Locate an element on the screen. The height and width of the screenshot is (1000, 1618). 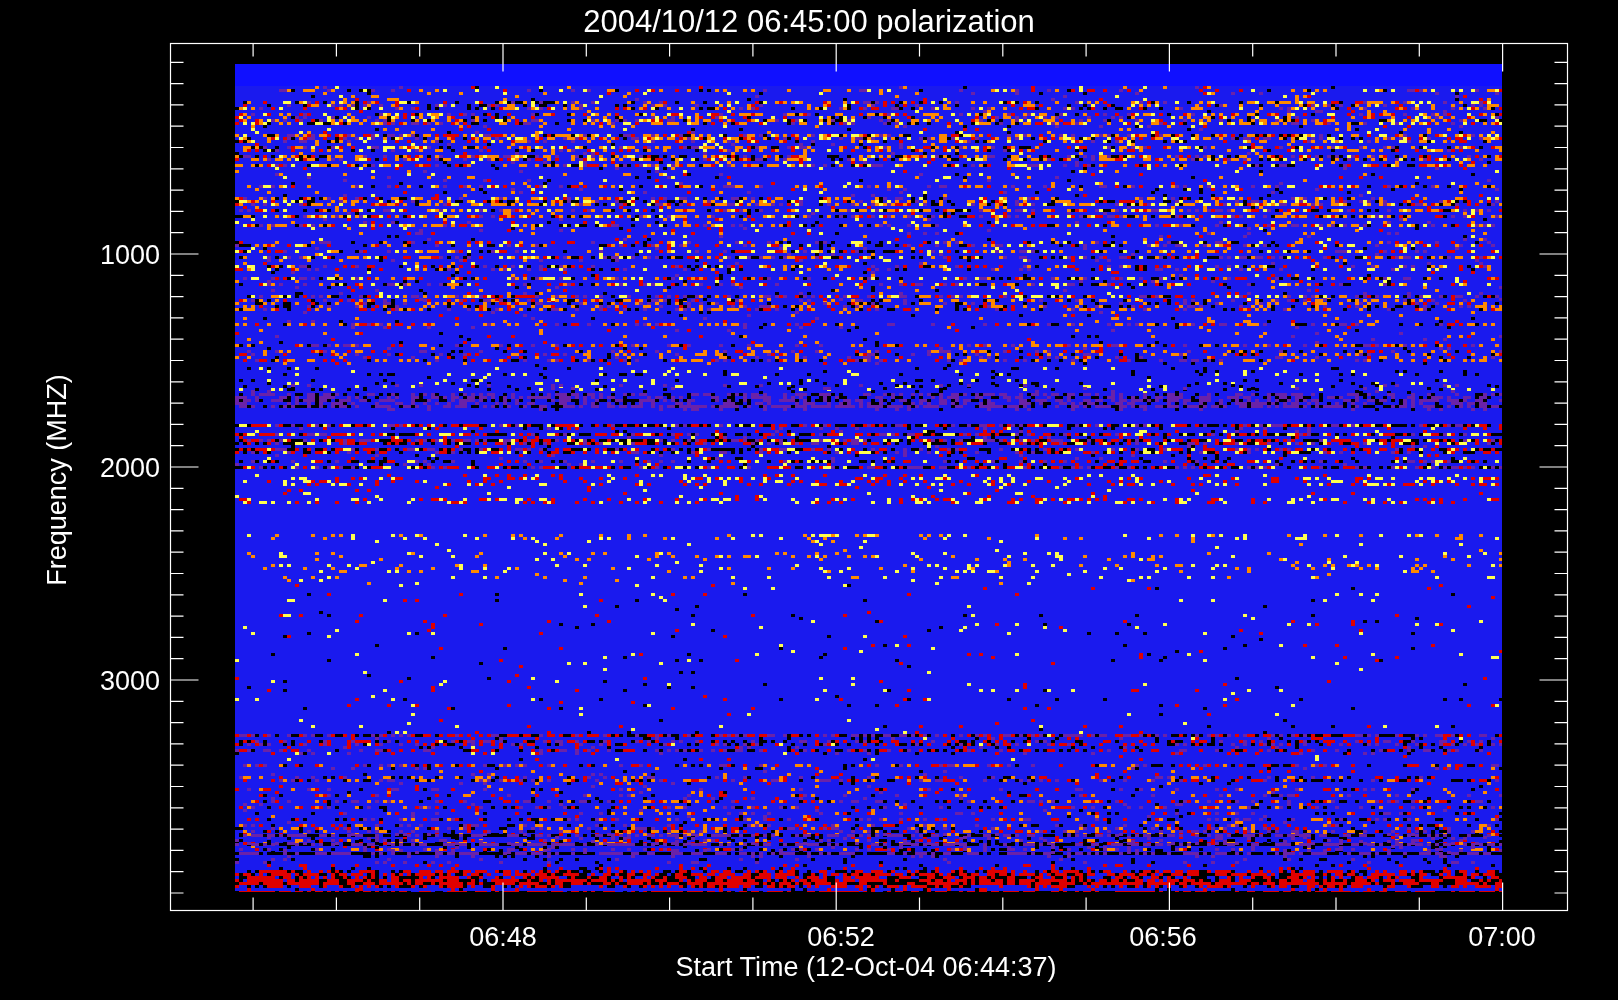
y-tick-label: 1000 is located at coordinates (129, 255).